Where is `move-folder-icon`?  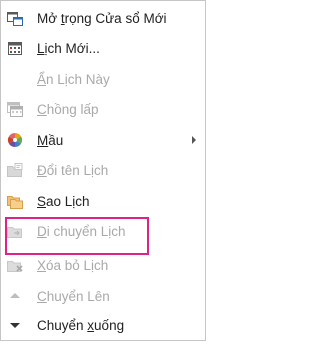 move-folder-icon is located at coordinates (15, 231).